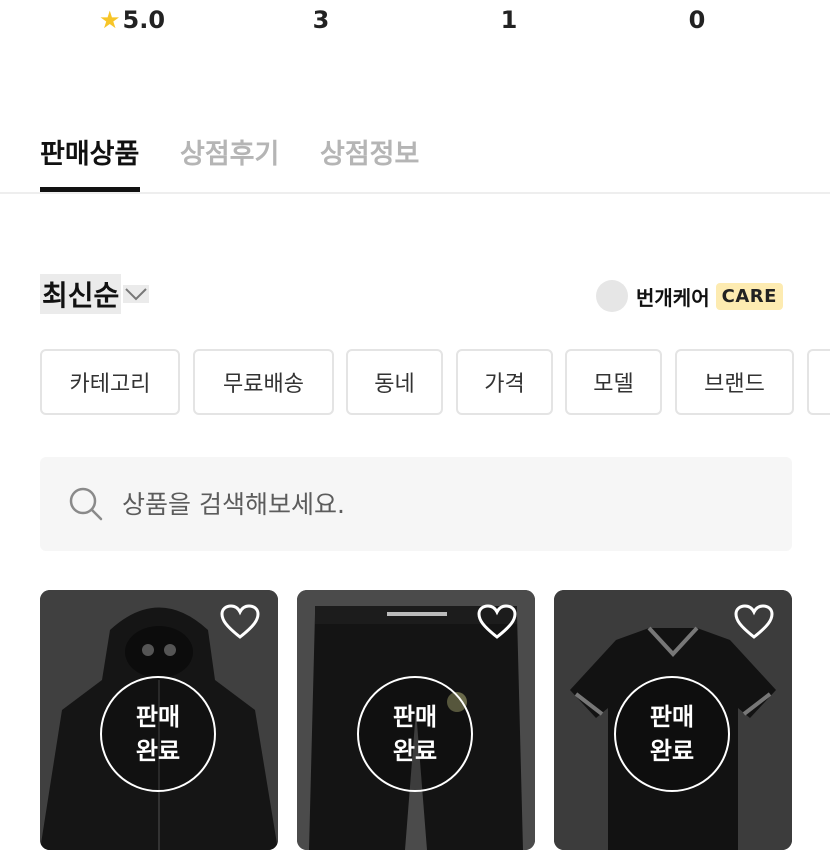  I want to click on filter-chip-neighborhood: 동네, so click(394, 382).